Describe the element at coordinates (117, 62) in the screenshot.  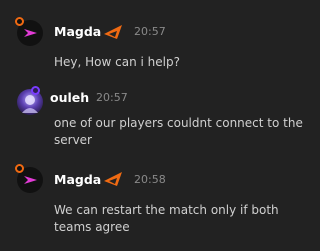
I see `message-text: Hey, How can i help?` at that location.